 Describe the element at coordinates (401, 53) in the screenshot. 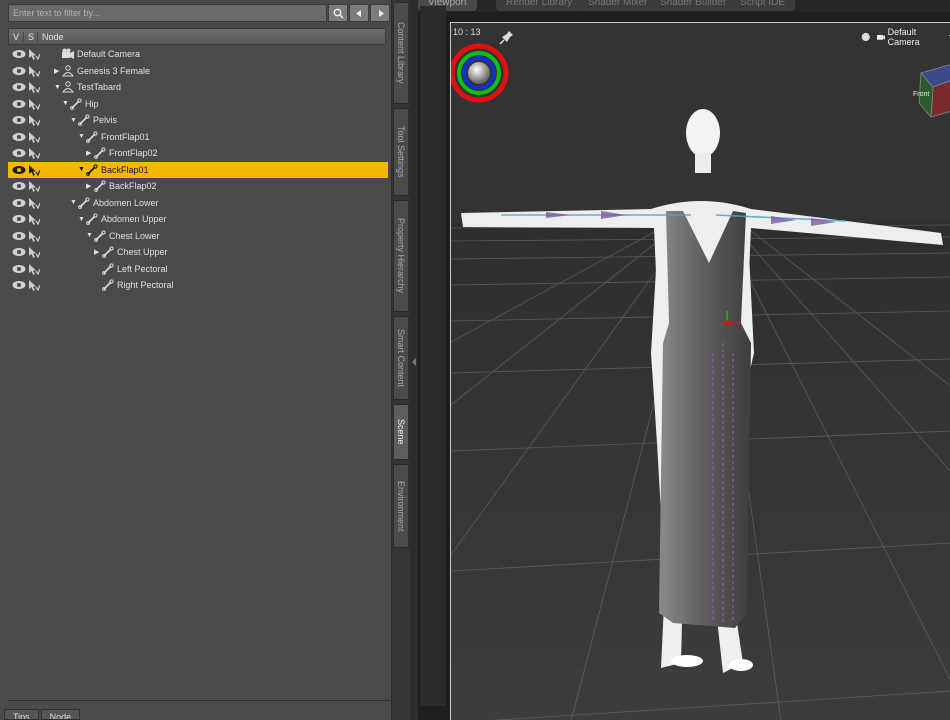

I see `side-tab: Content Library` at that location.